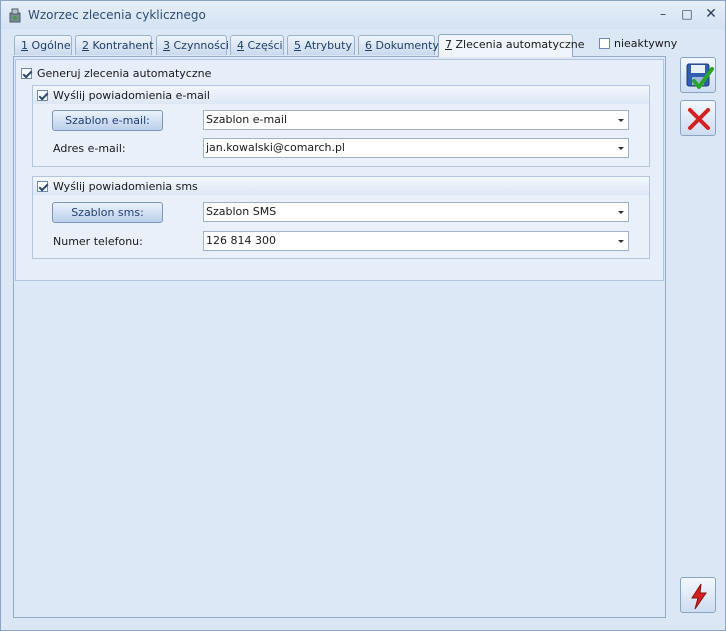 The image size is (726, 631). Describe the element at coordinates (646, 43) in the screenshot. I see `inactive-checkbox-label: nieaktywny` at that location.